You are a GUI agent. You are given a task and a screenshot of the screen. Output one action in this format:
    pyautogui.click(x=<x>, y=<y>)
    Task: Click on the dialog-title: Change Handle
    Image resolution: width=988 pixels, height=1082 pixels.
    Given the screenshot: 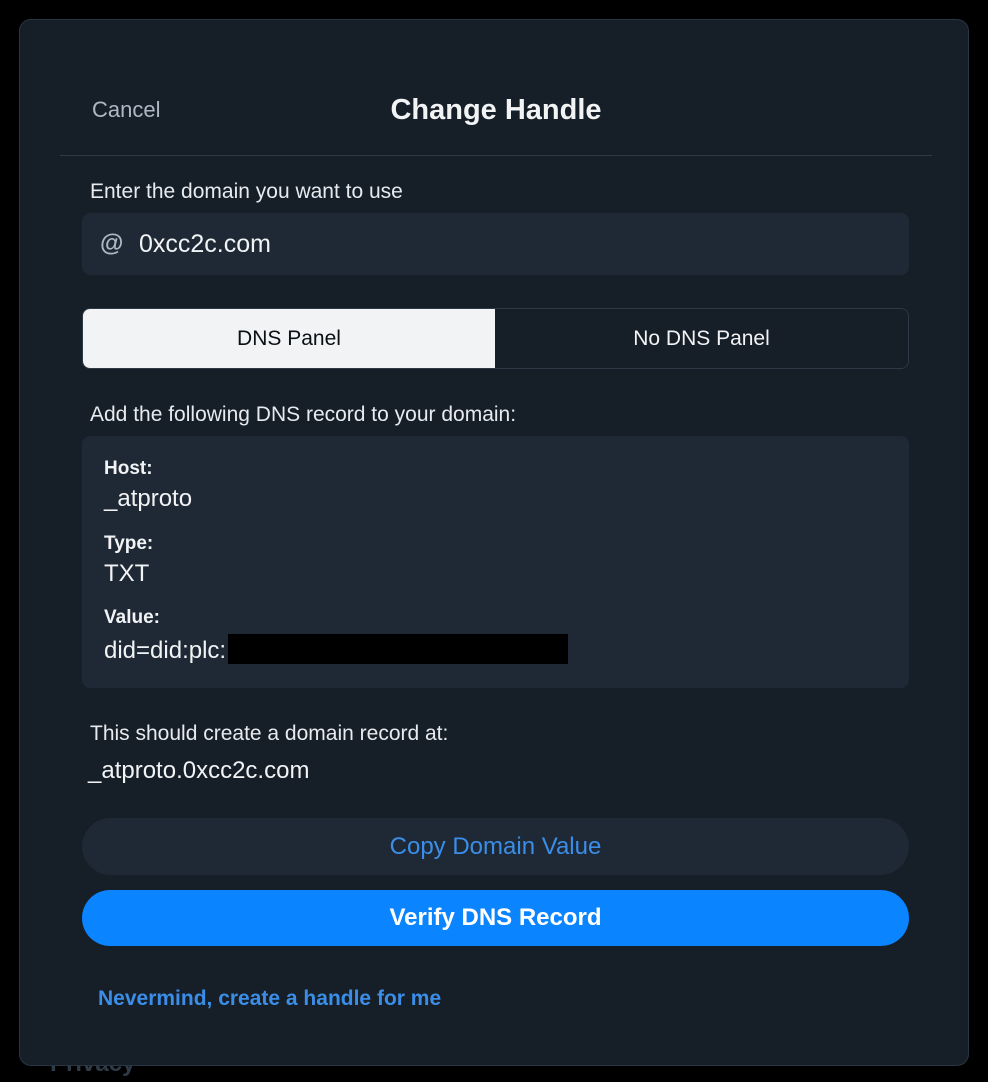 What is the action you would take?
    pyautogui.click(x=496, y=110)
    